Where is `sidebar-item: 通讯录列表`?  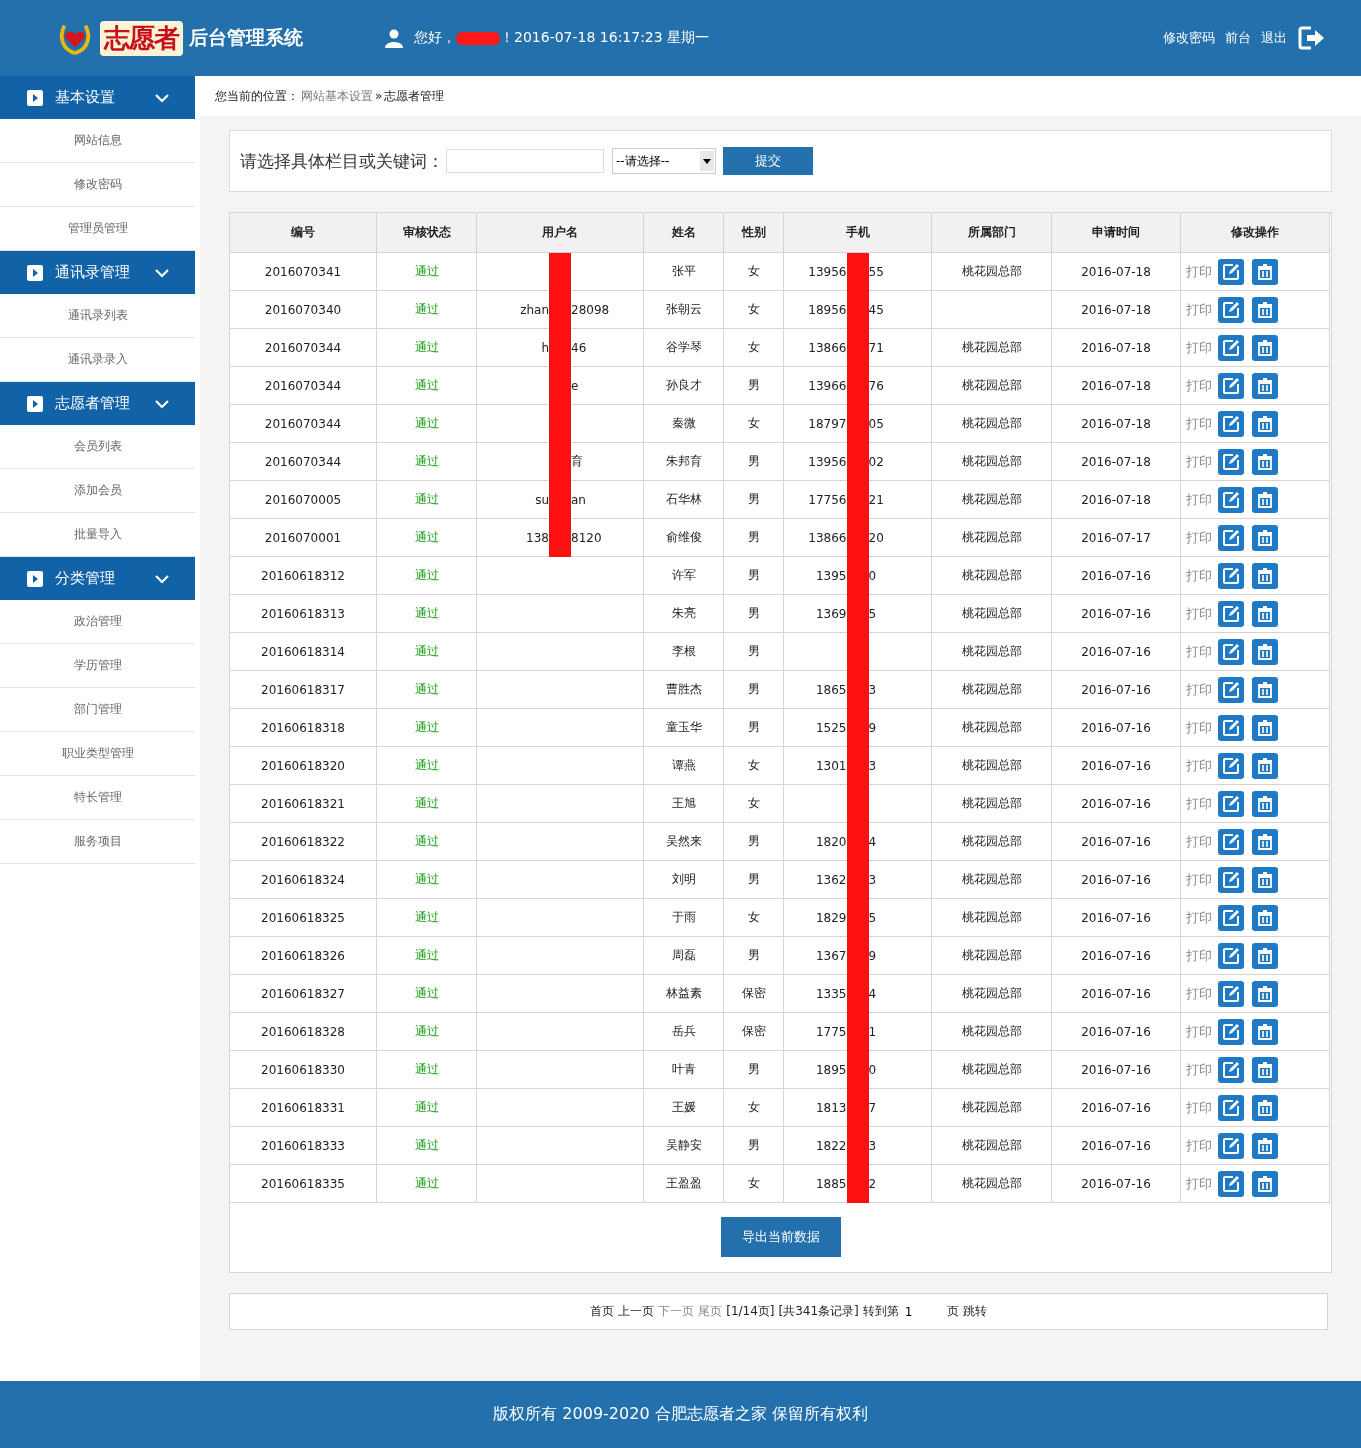 sidebar-item: 通讯录列表 is located at coordinates (97, 316).